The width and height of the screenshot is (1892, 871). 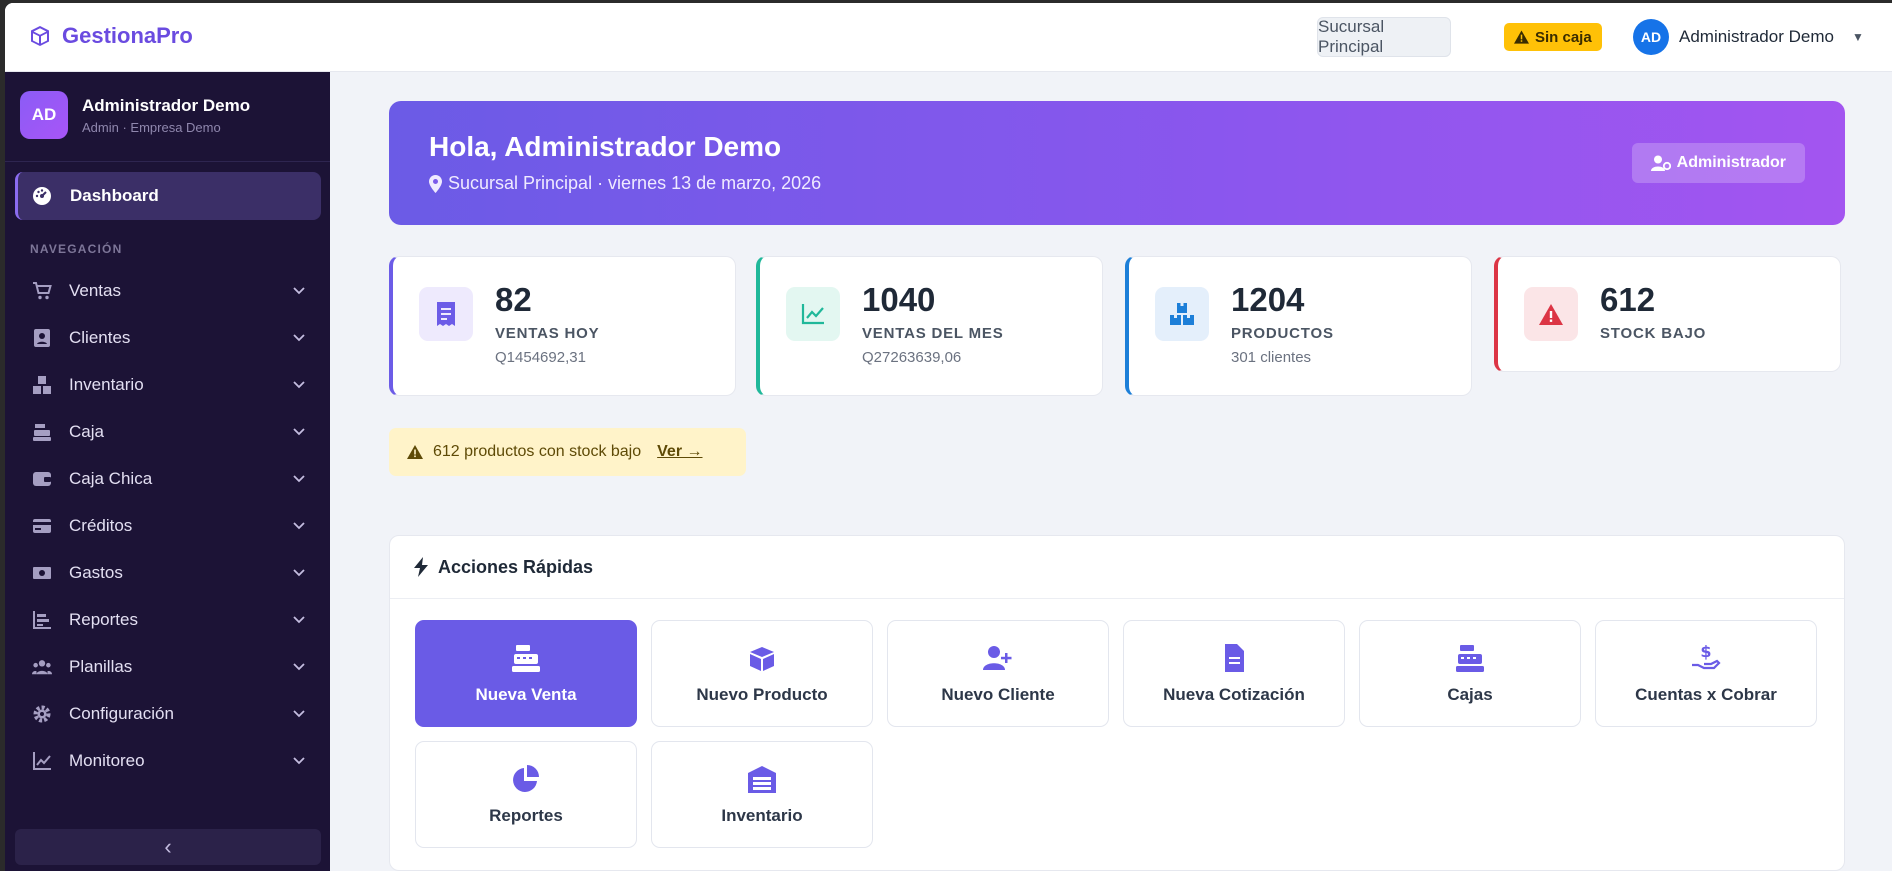 I want to click on sidebar-item-caja-chica: Caja Chica, so click(x=167, y=478).